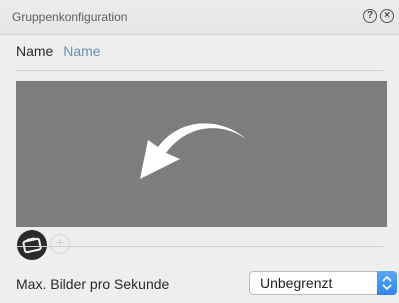 The height and width of the screenshot is (303, 399). Describe the element at coordinates (387, 16) in the screenshot. I see `close-icon: ×` at that location.